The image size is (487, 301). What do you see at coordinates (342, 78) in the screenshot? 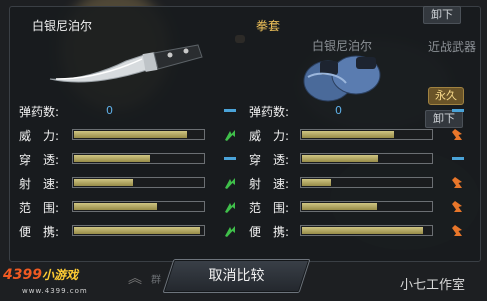
I see `glove-image` at bounding box center [342, 78].